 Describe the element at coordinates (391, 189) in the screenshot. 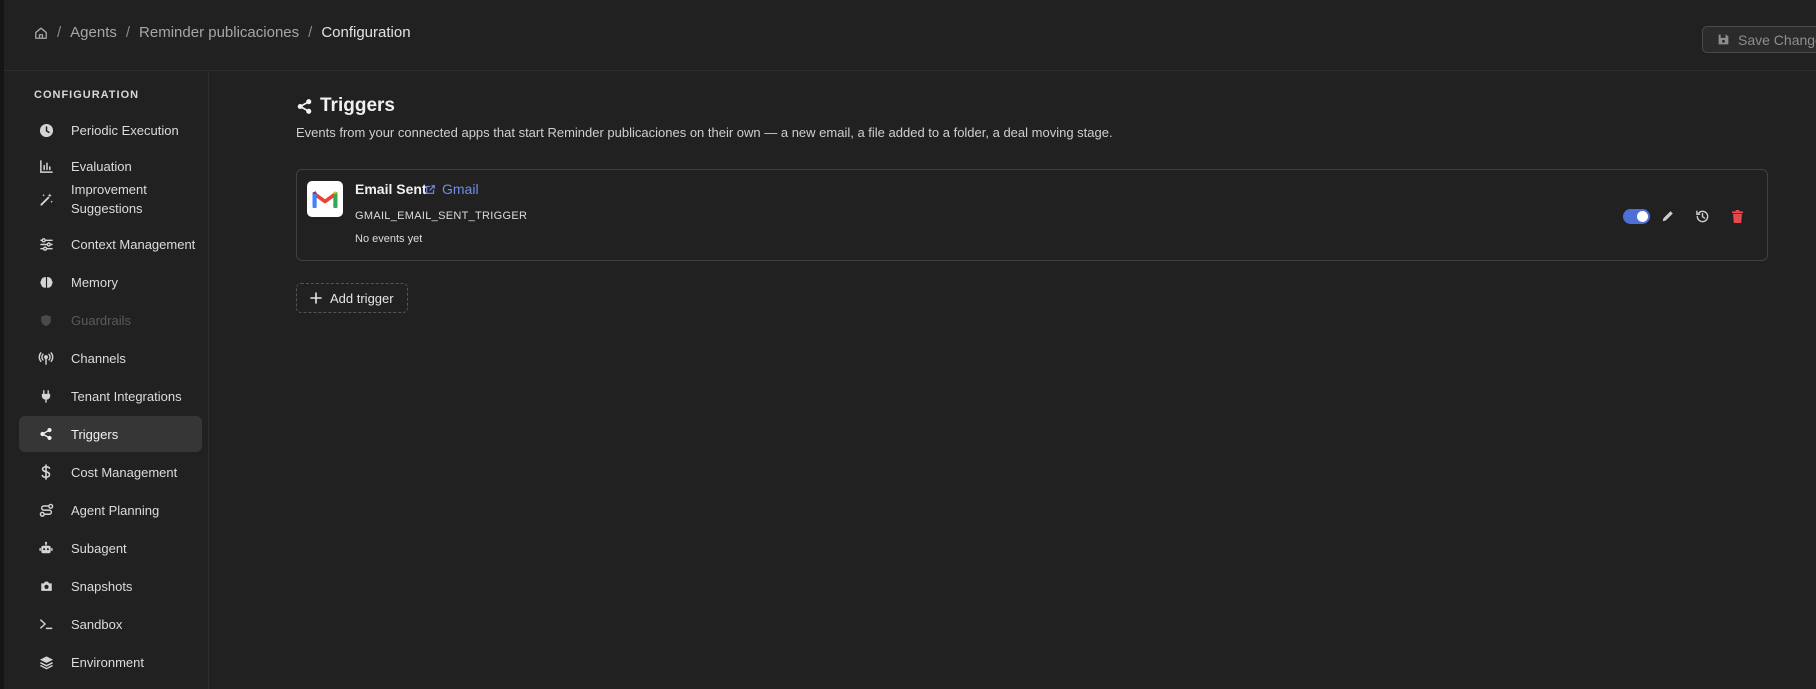

I see `trigger-name: Email Sent` at that location.